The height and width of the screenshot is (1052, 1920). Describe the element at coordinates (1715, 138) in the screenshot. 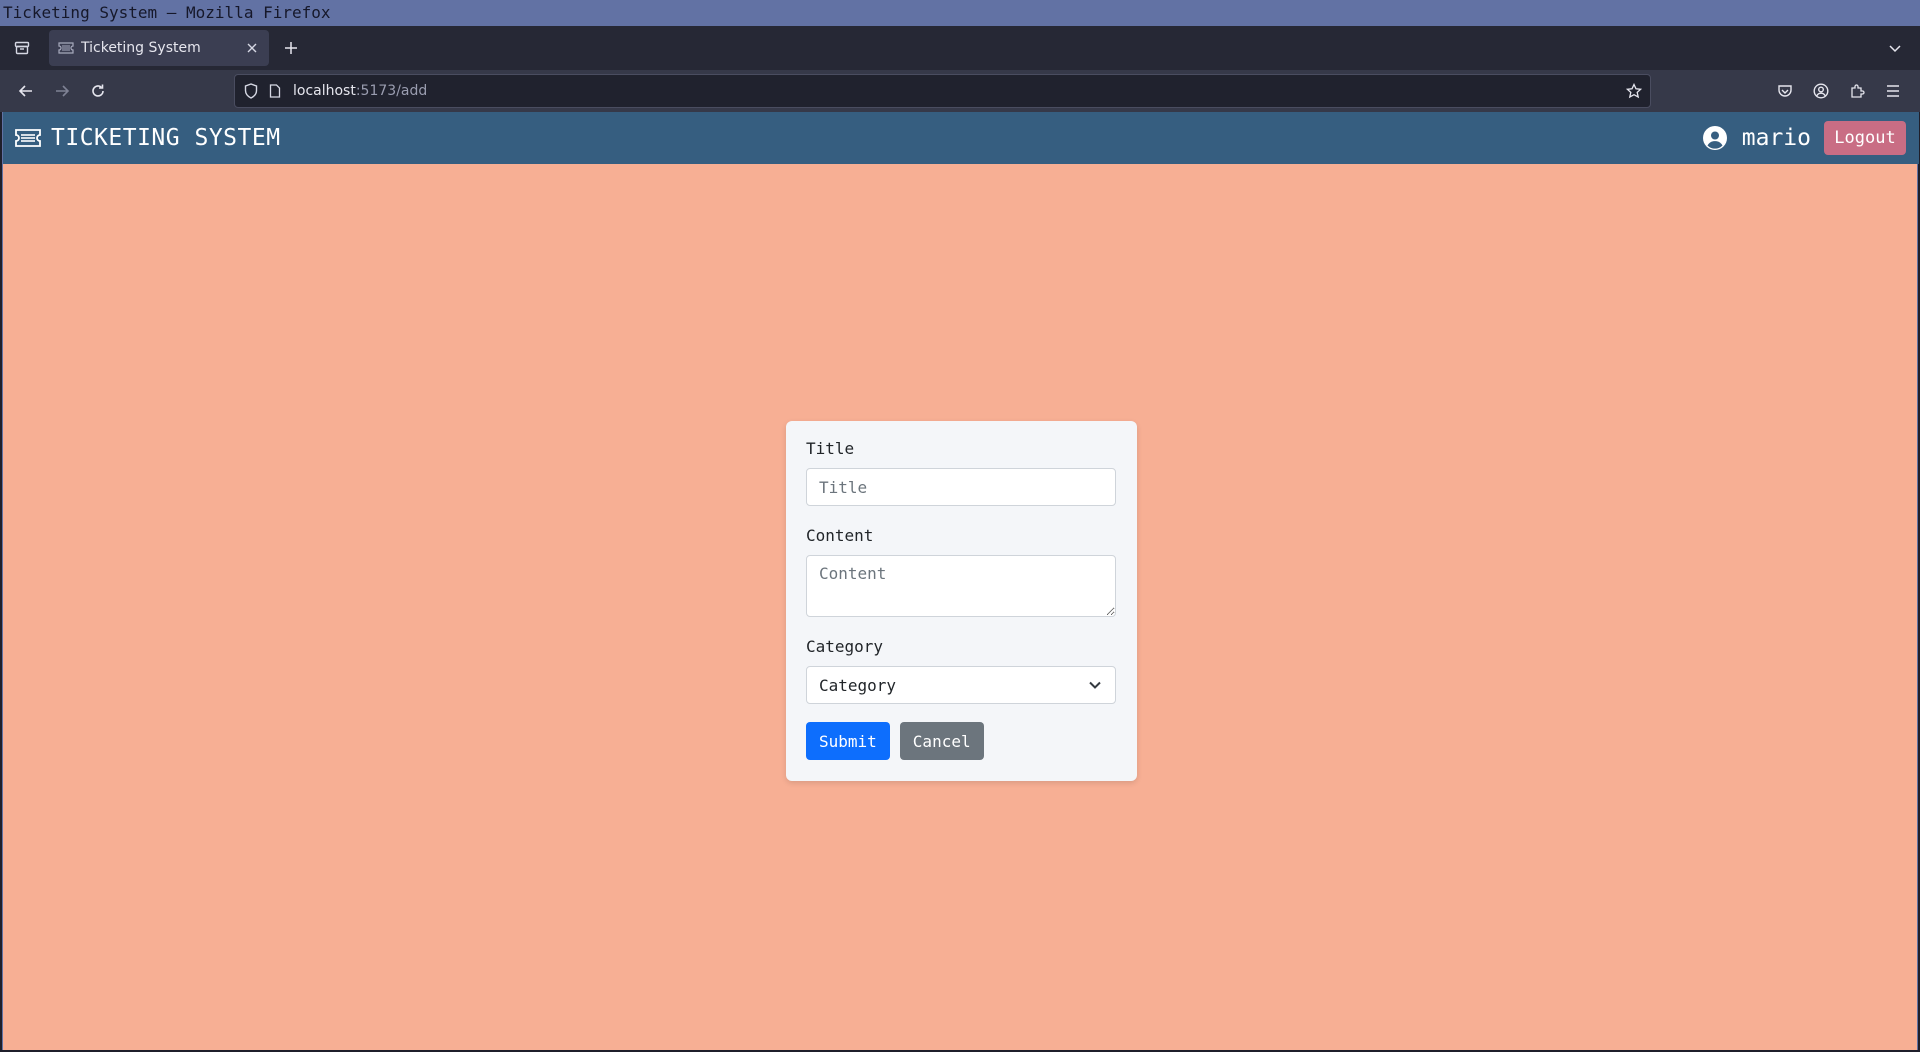

I see `user-circle-icon` at that location.